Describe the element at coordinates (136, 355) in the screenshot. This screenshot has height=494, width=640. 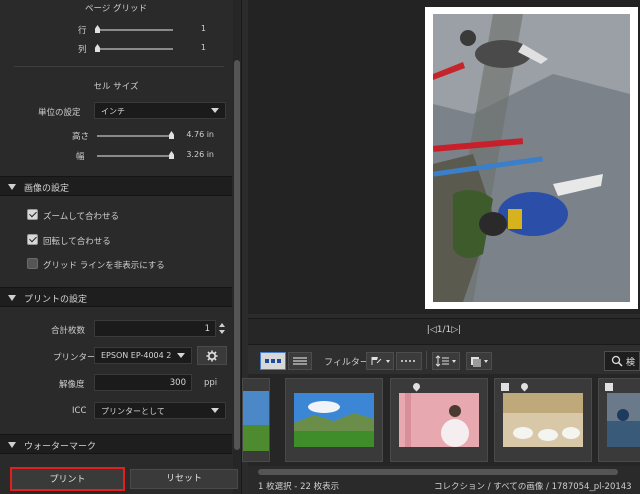
I see `printer-select-value: EPSON EP-4004 2` at that location.